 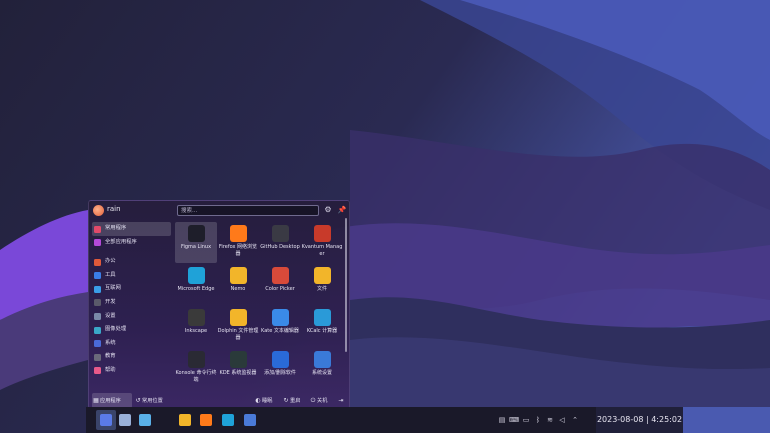 I want to click on logout-button: ⇥, so click(x=342, y=400).